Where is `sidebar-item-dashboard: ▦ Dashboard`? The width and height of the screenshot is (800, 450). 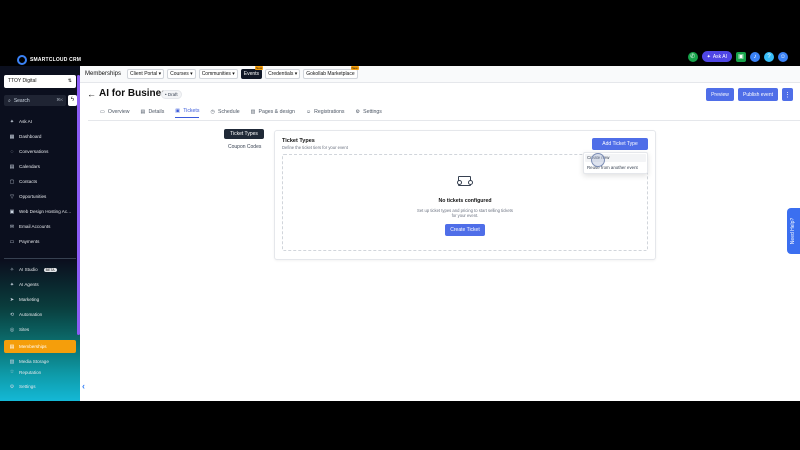
sidebar-item-dashboard: ▦ Dashboard is located at coordinates (40, 136).